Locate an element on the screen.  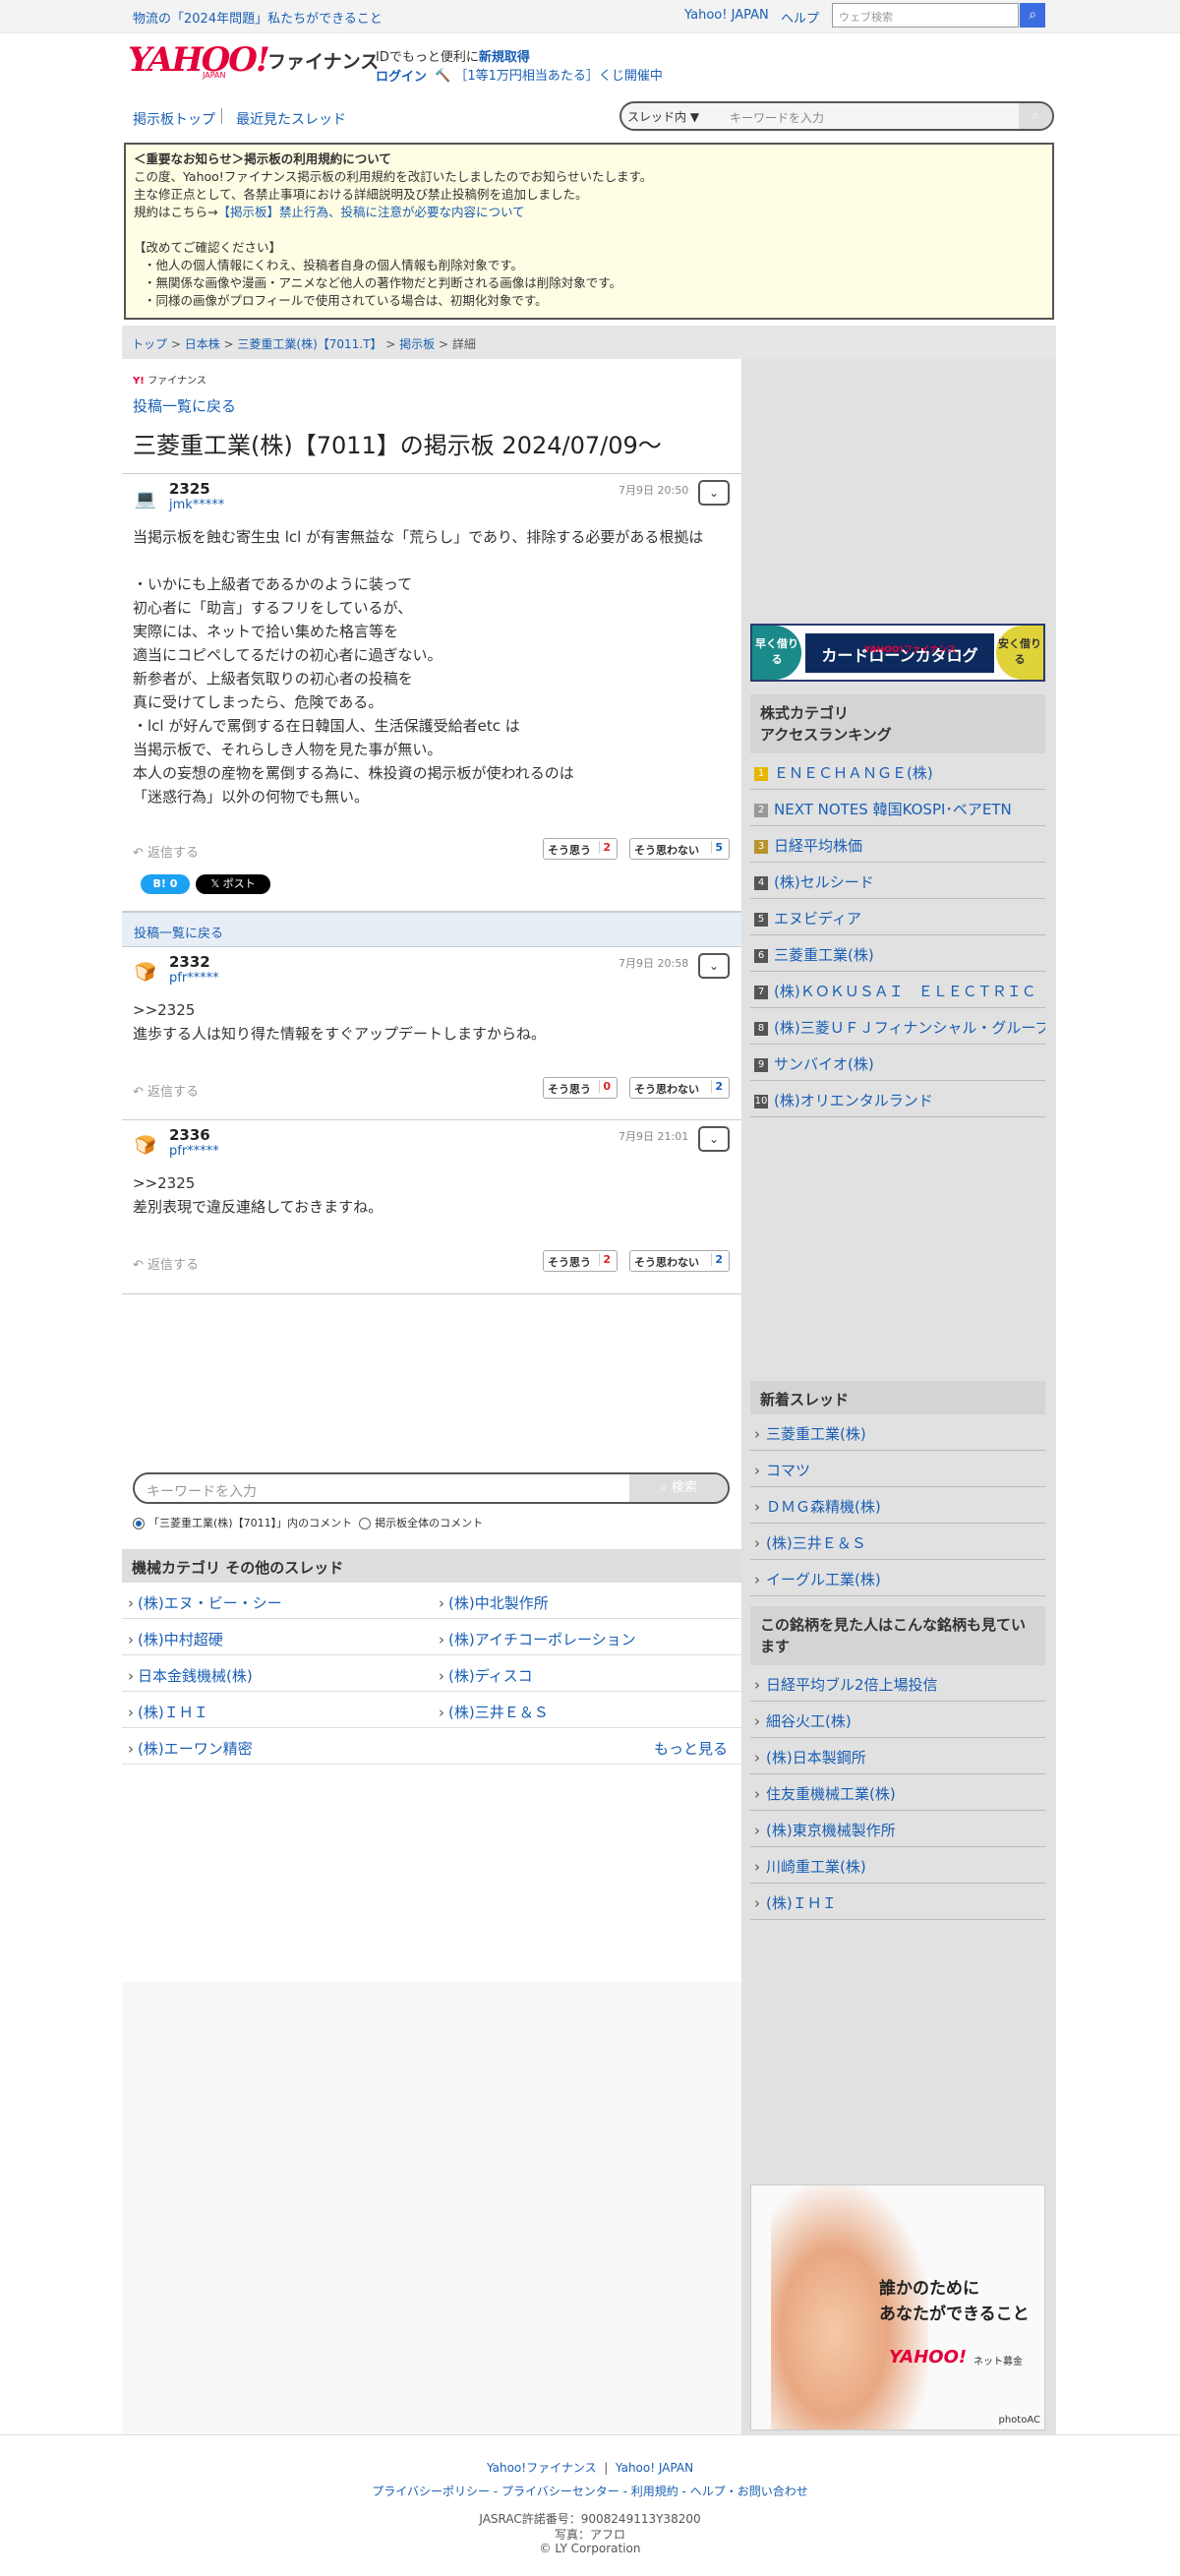
also-viewed-heading: この銘柄を見た人はこんな銘柄も見ています is located at coordinates (897, 1635).